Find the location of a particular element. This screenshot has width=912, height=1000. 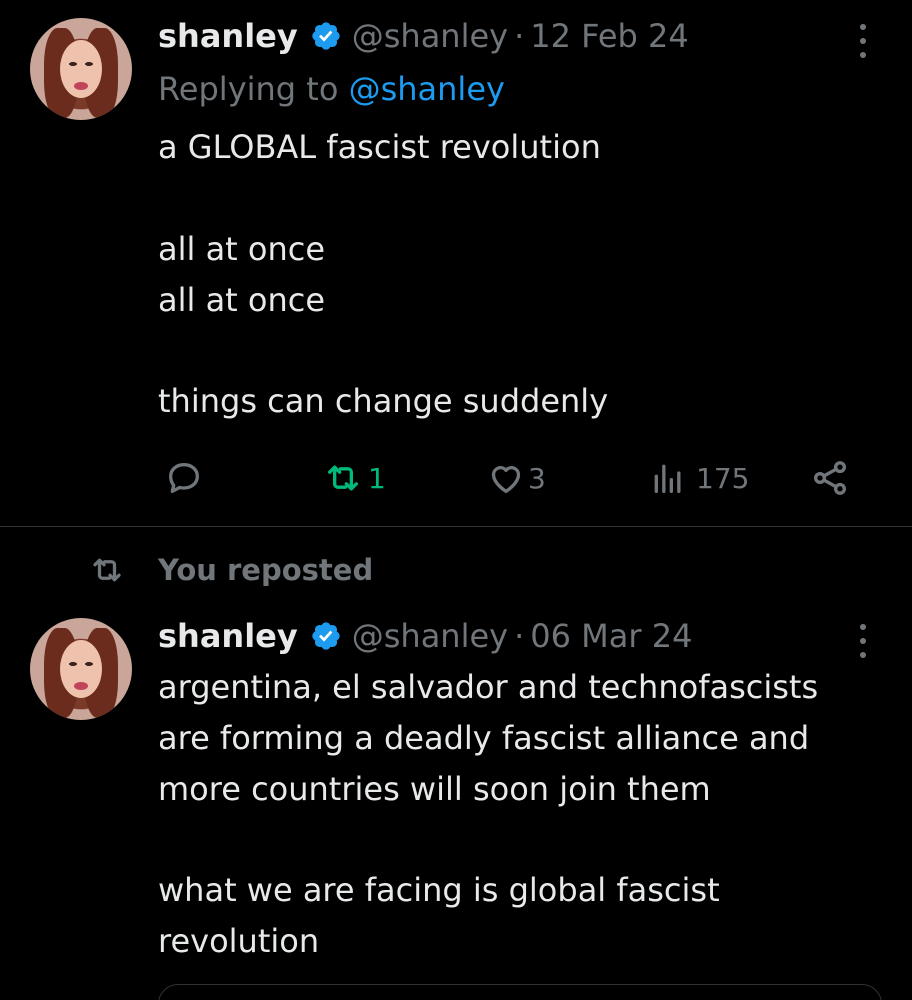

repost-button: 1 is located at coordinates (353, 478).